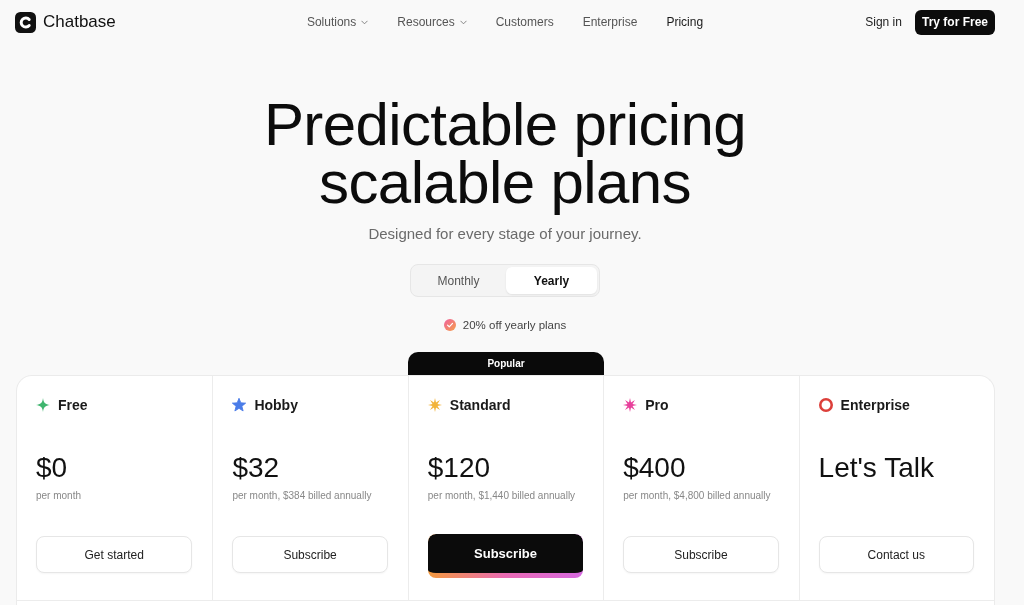  I want to click on price-note: per month, $4,800 billed annually, so click(697, 495).